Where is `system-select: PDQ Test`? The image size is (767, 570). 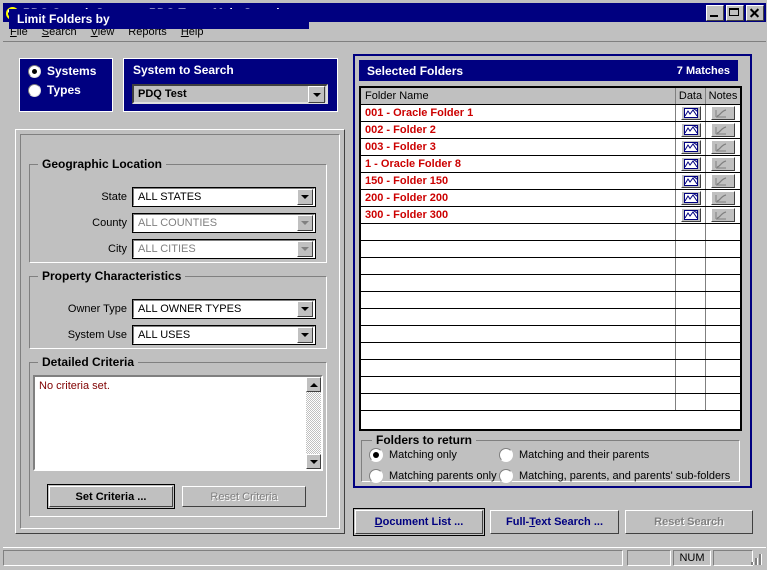 system-select: PDQ Test is located at coordinates (230, 94).